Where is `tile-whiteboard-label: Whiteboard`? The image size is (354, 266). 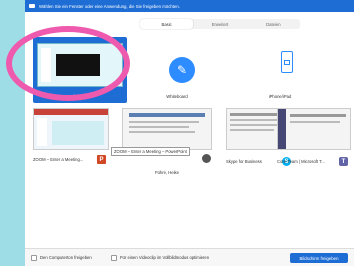
tile-whiteboard-label: Whiteboard is located at coordinates (177, 96).